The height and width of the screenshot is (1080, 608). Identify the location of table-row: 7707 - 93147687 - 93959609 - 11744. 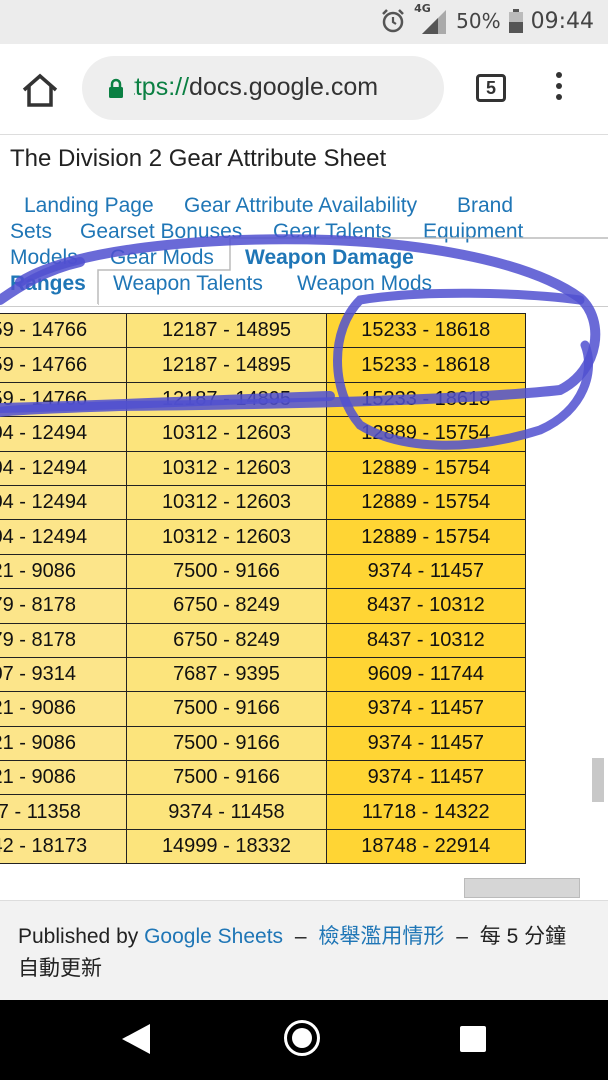
(263, 674).